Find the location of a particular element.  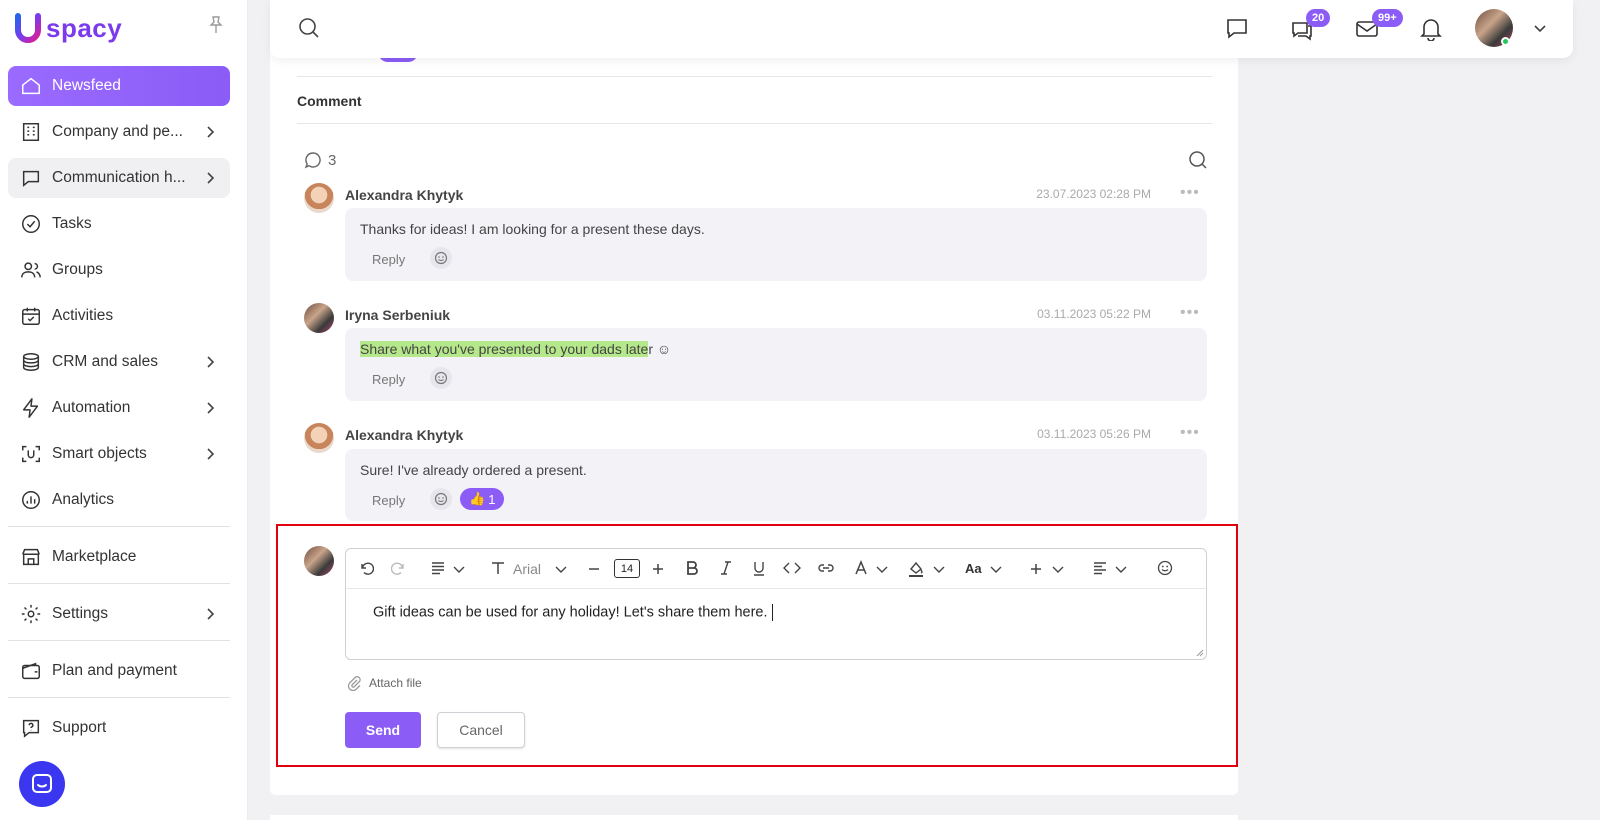

sidebar-item-settings: Settings is located at coordinates (119, 614).